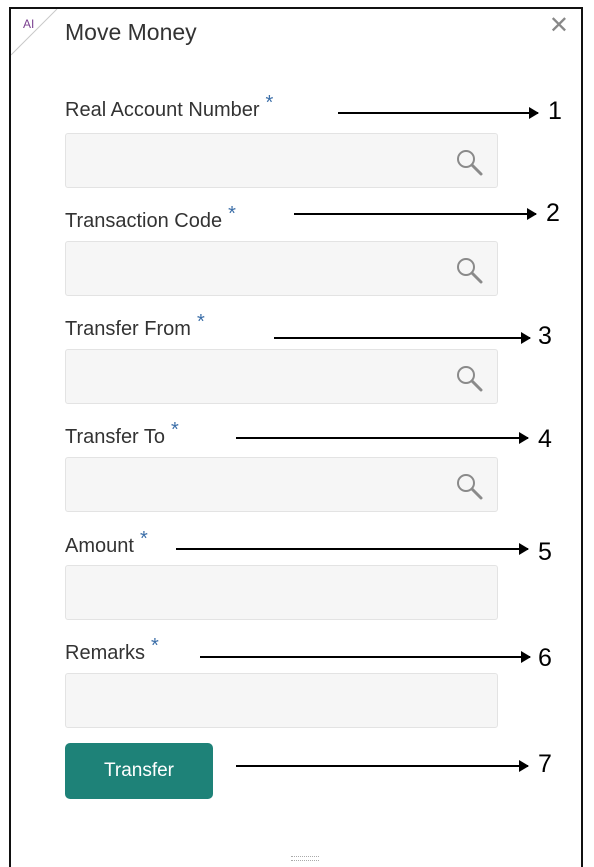 This screenshot has height=867, width=594. What do you see at coordinates (29, 24) in the screenshot?
I see `corner-badge: AI` at bounding box center [29, 24].